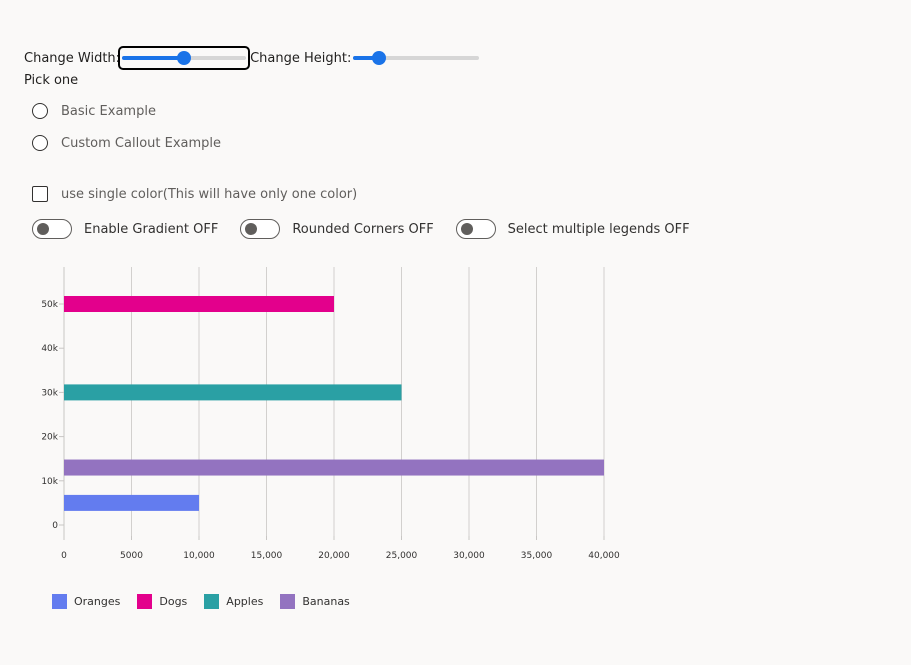 This screenshot has width=911, height=665. Describe the element at coordinates (49, 305) in the screenshot. I see `y-tick-label: 50k` at that location.